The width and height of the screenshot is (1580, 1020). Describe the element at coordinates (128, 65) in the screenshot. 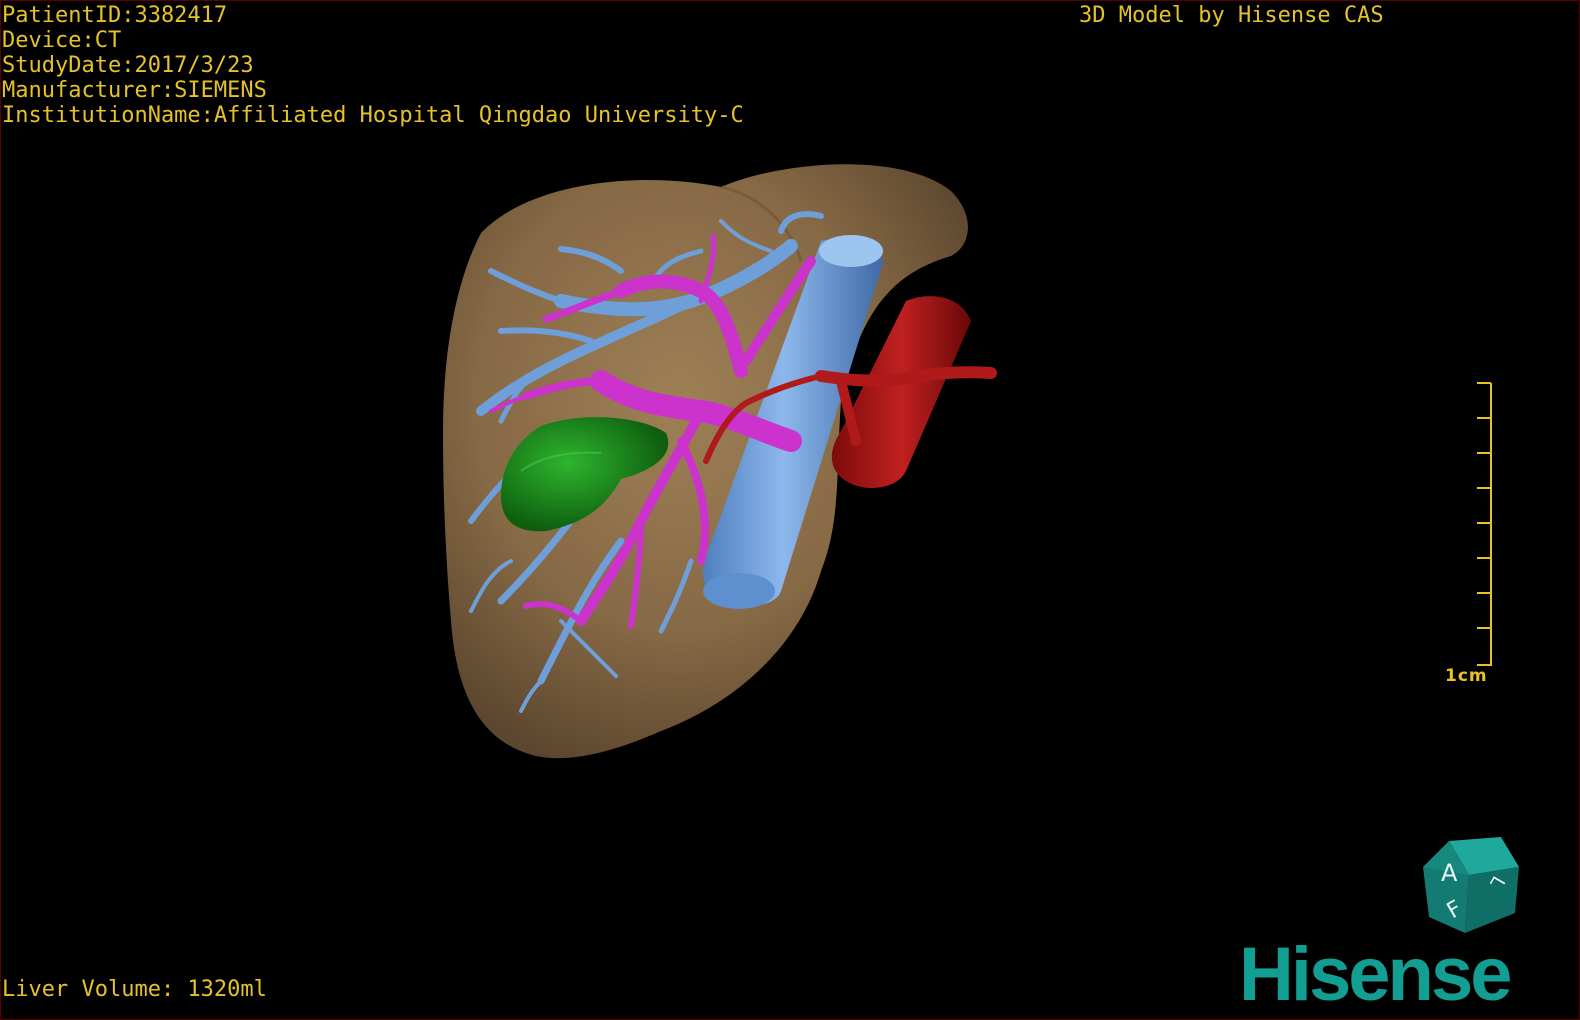

I see `study-date: StudyDate:2017/3/23` at that location.